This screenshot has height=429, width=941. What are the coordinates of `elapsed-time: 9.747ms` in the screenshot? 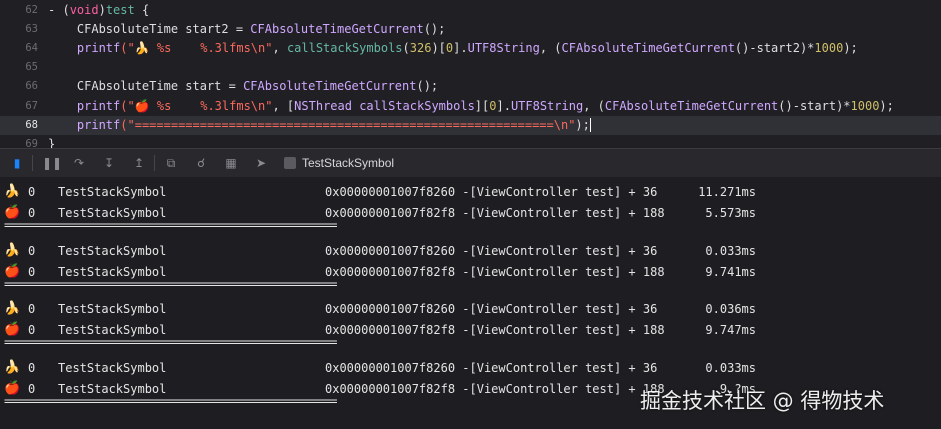 It's located at (730, 330).